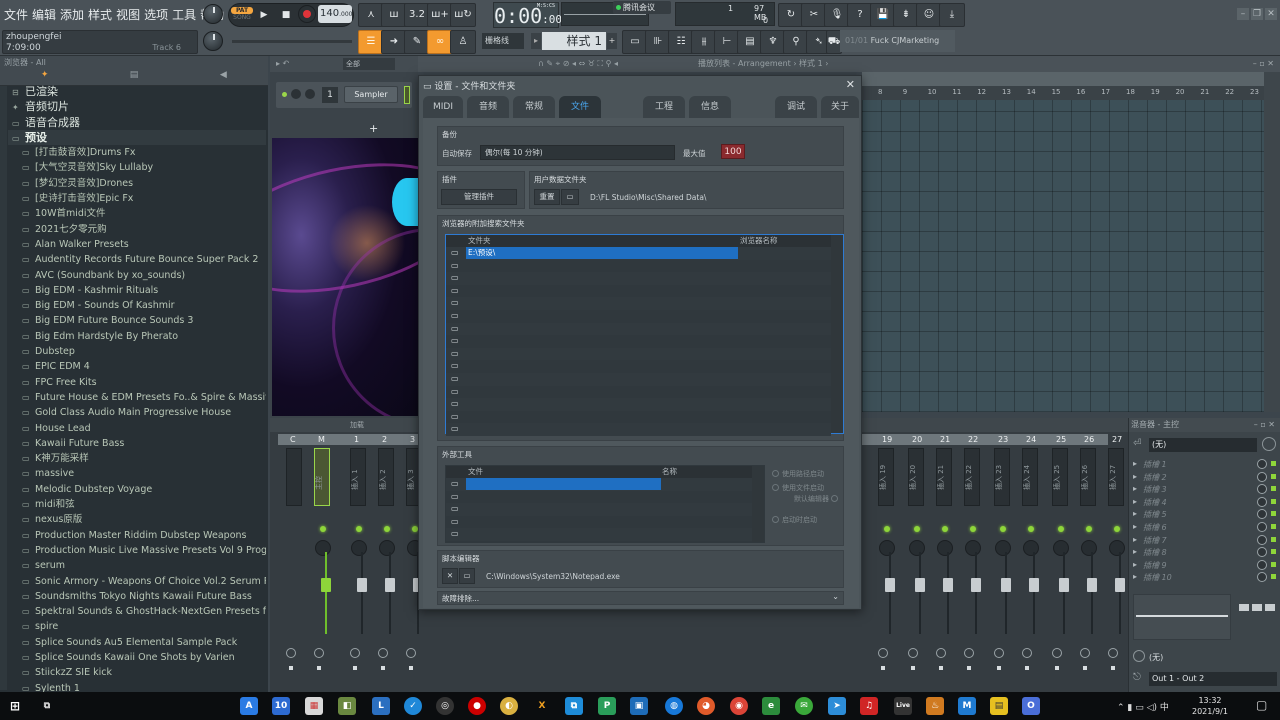 This screenshot has height=720, width=1280. I want to click on mixer-strip: 插入 20, so click(917, 568).